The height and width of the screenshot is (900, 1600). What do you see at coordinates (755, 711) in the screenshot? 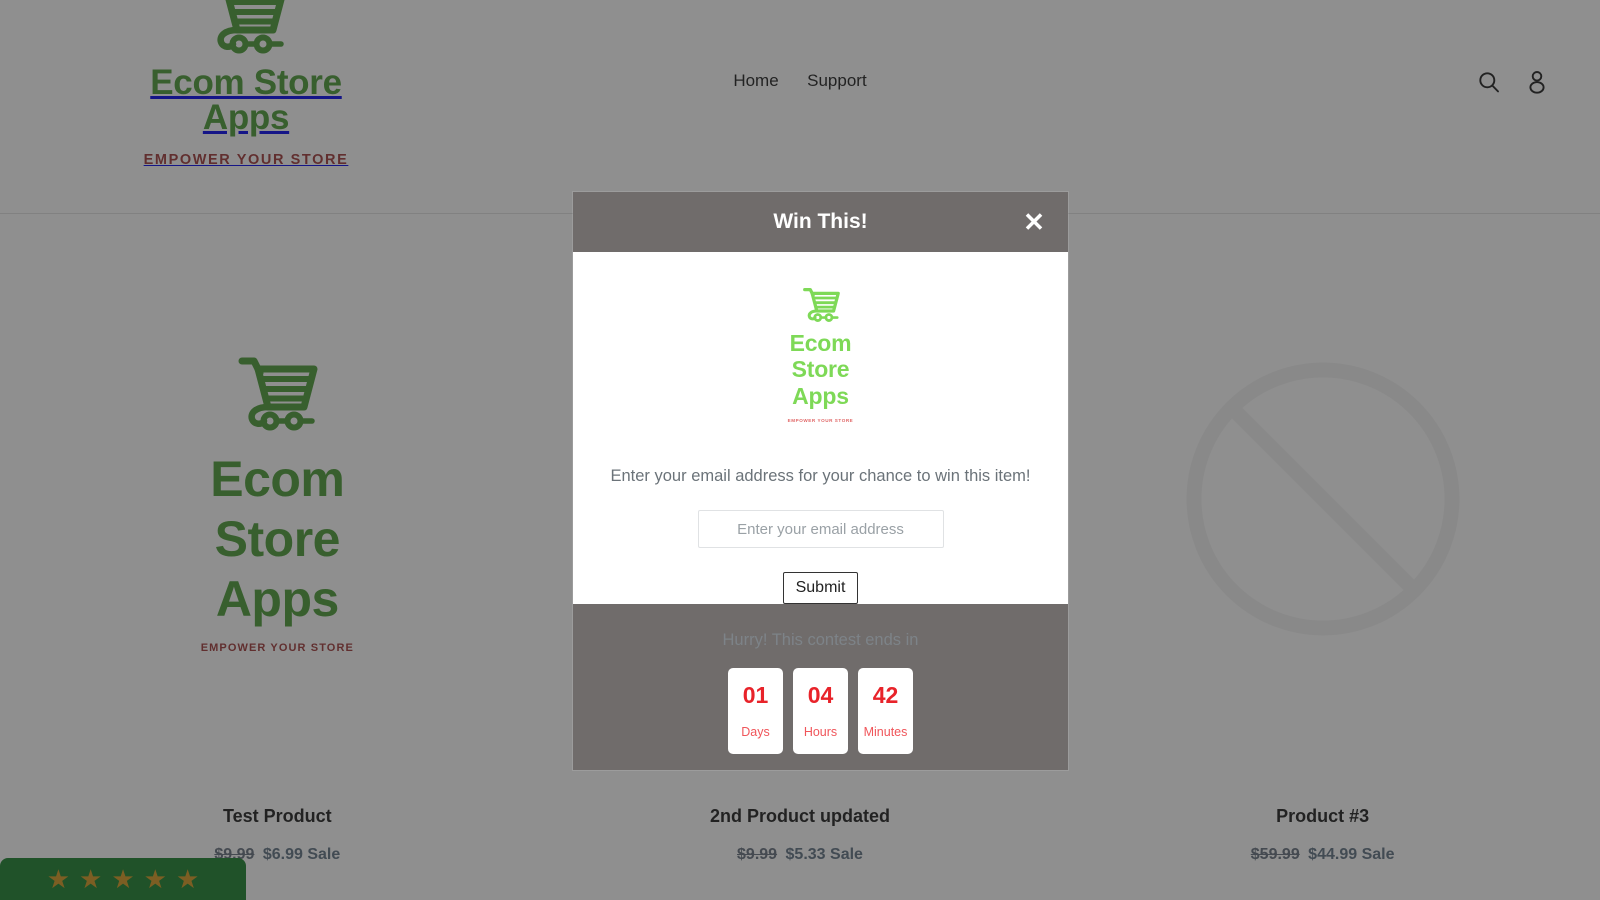
I see `countdown-days: 01 Days` at bounding box center [755, 711].